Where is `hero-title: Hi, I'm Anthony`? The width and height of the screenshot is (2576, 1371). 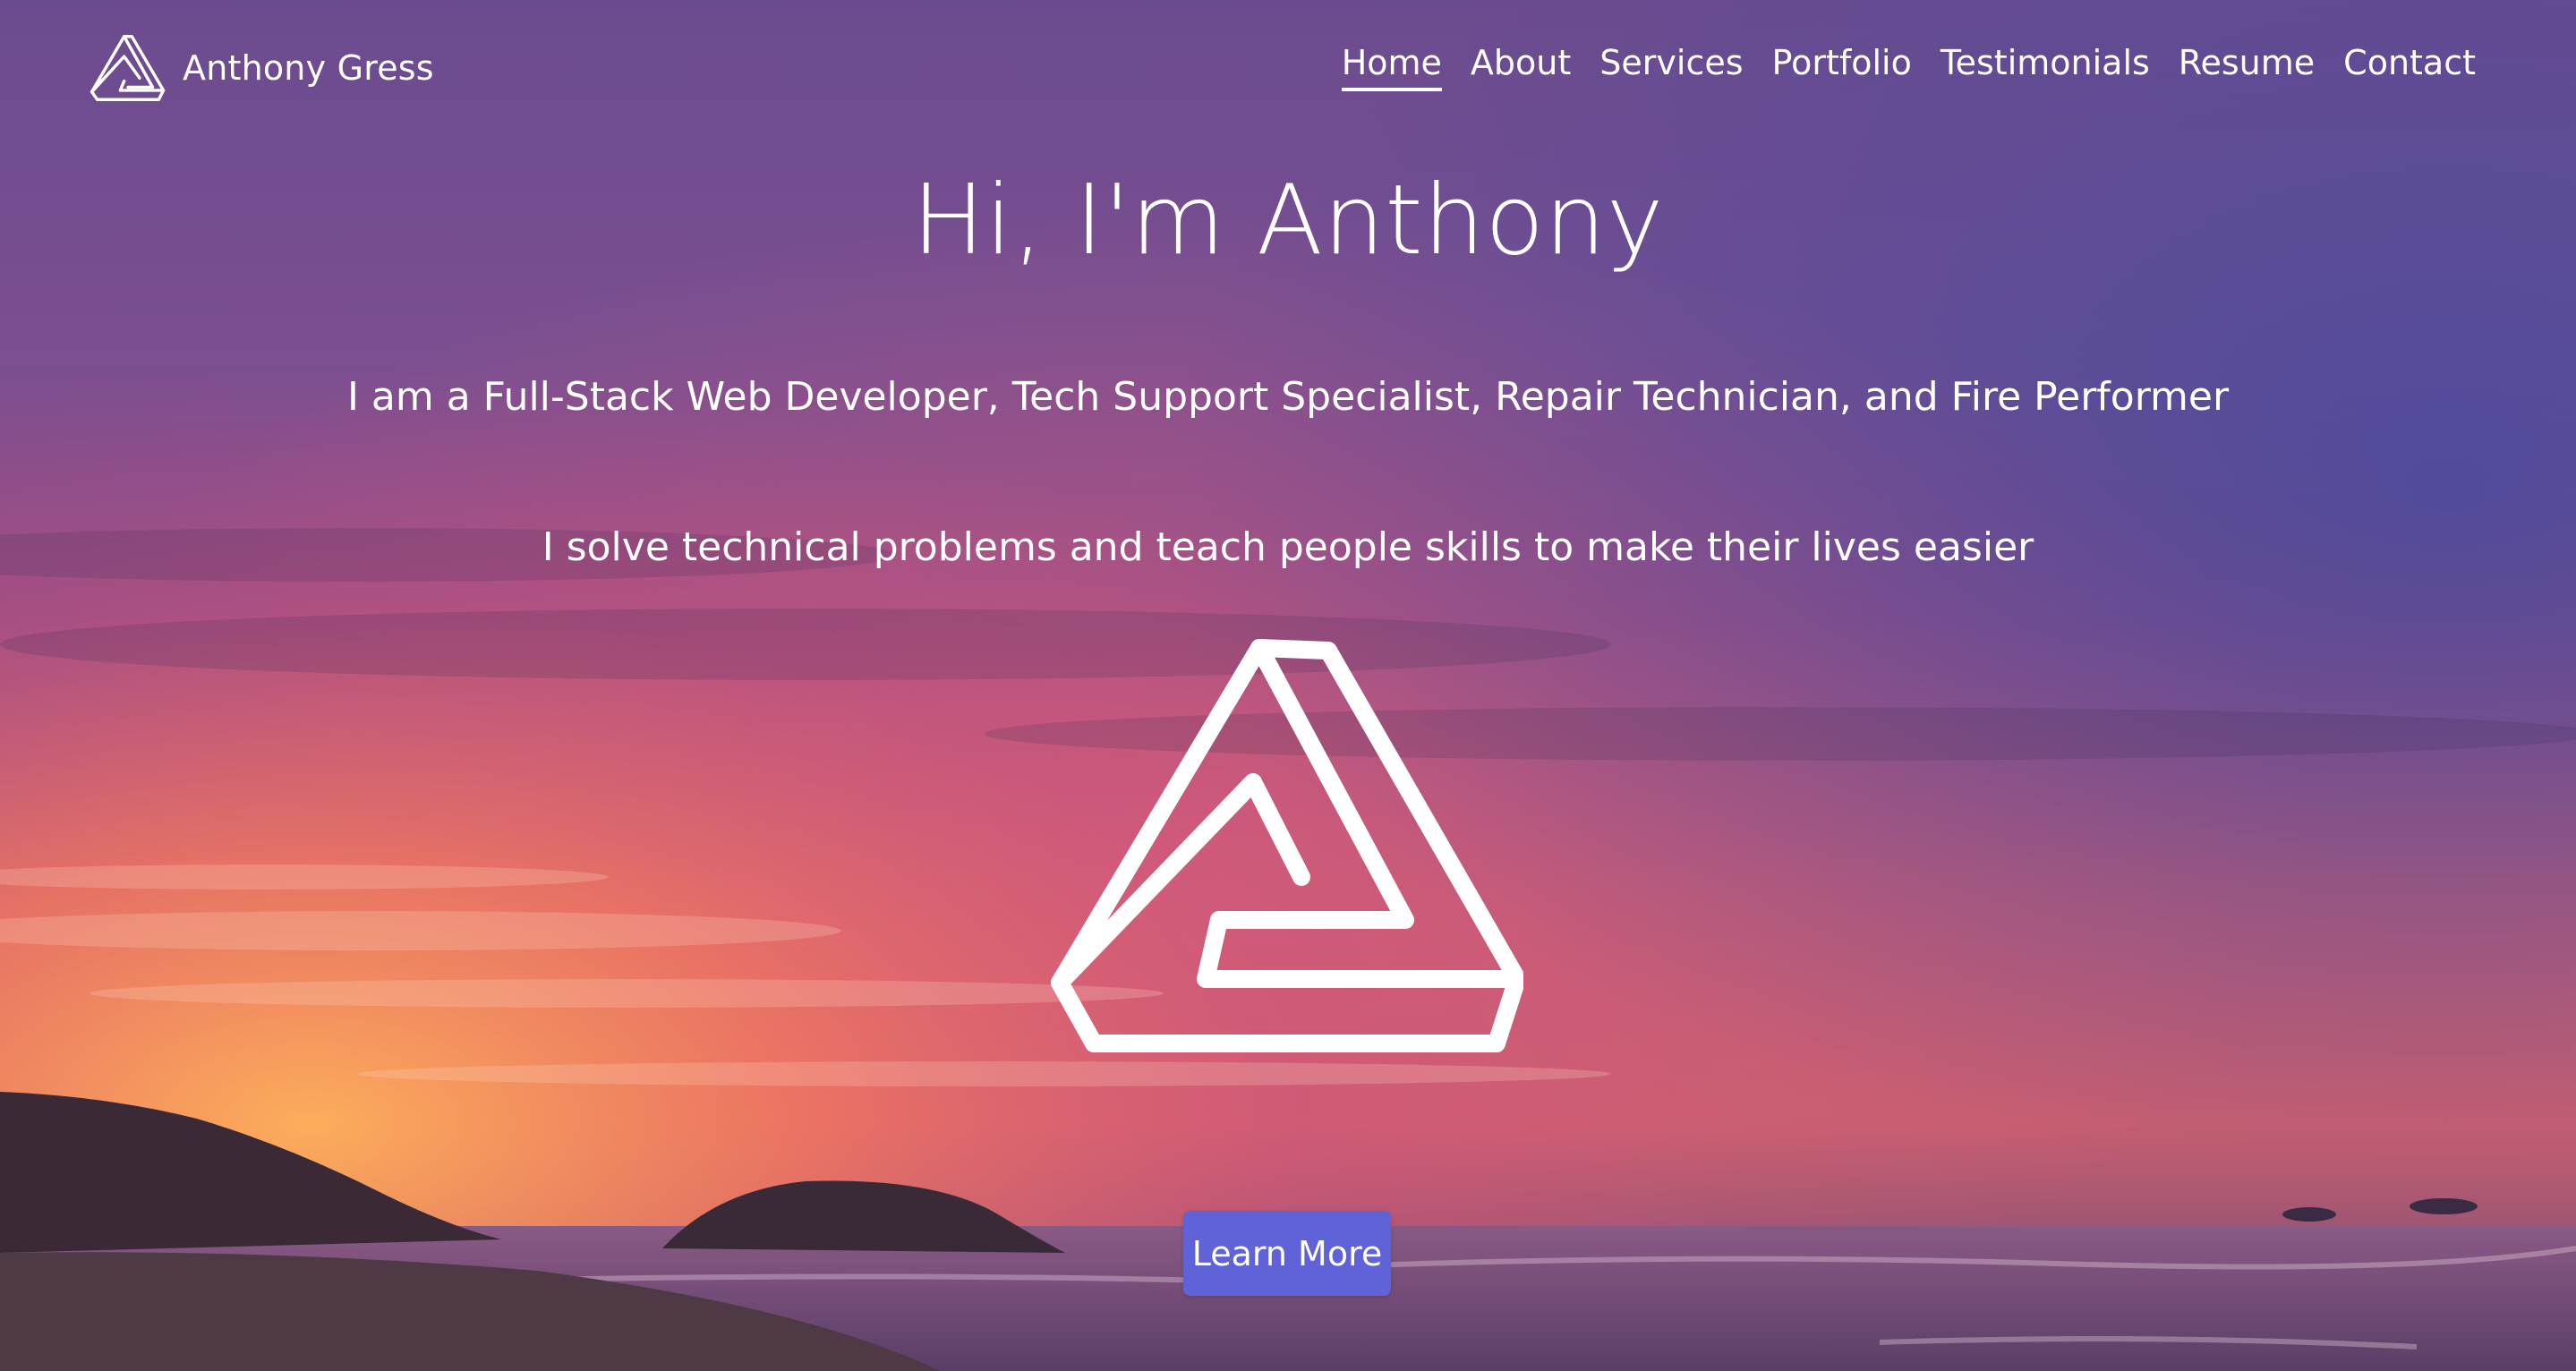
hero-title: Hi, I'm Anthony is located at coordinates (1288, 221).